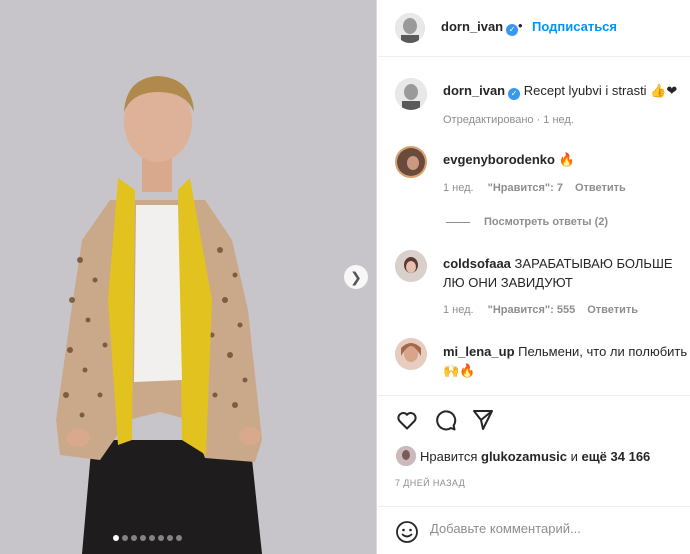 This screenshot has height=554, width=690. Describe the element at coordinates (479, 351) in the screenshot. I see `comment-username: mi_lena_up` at that location.